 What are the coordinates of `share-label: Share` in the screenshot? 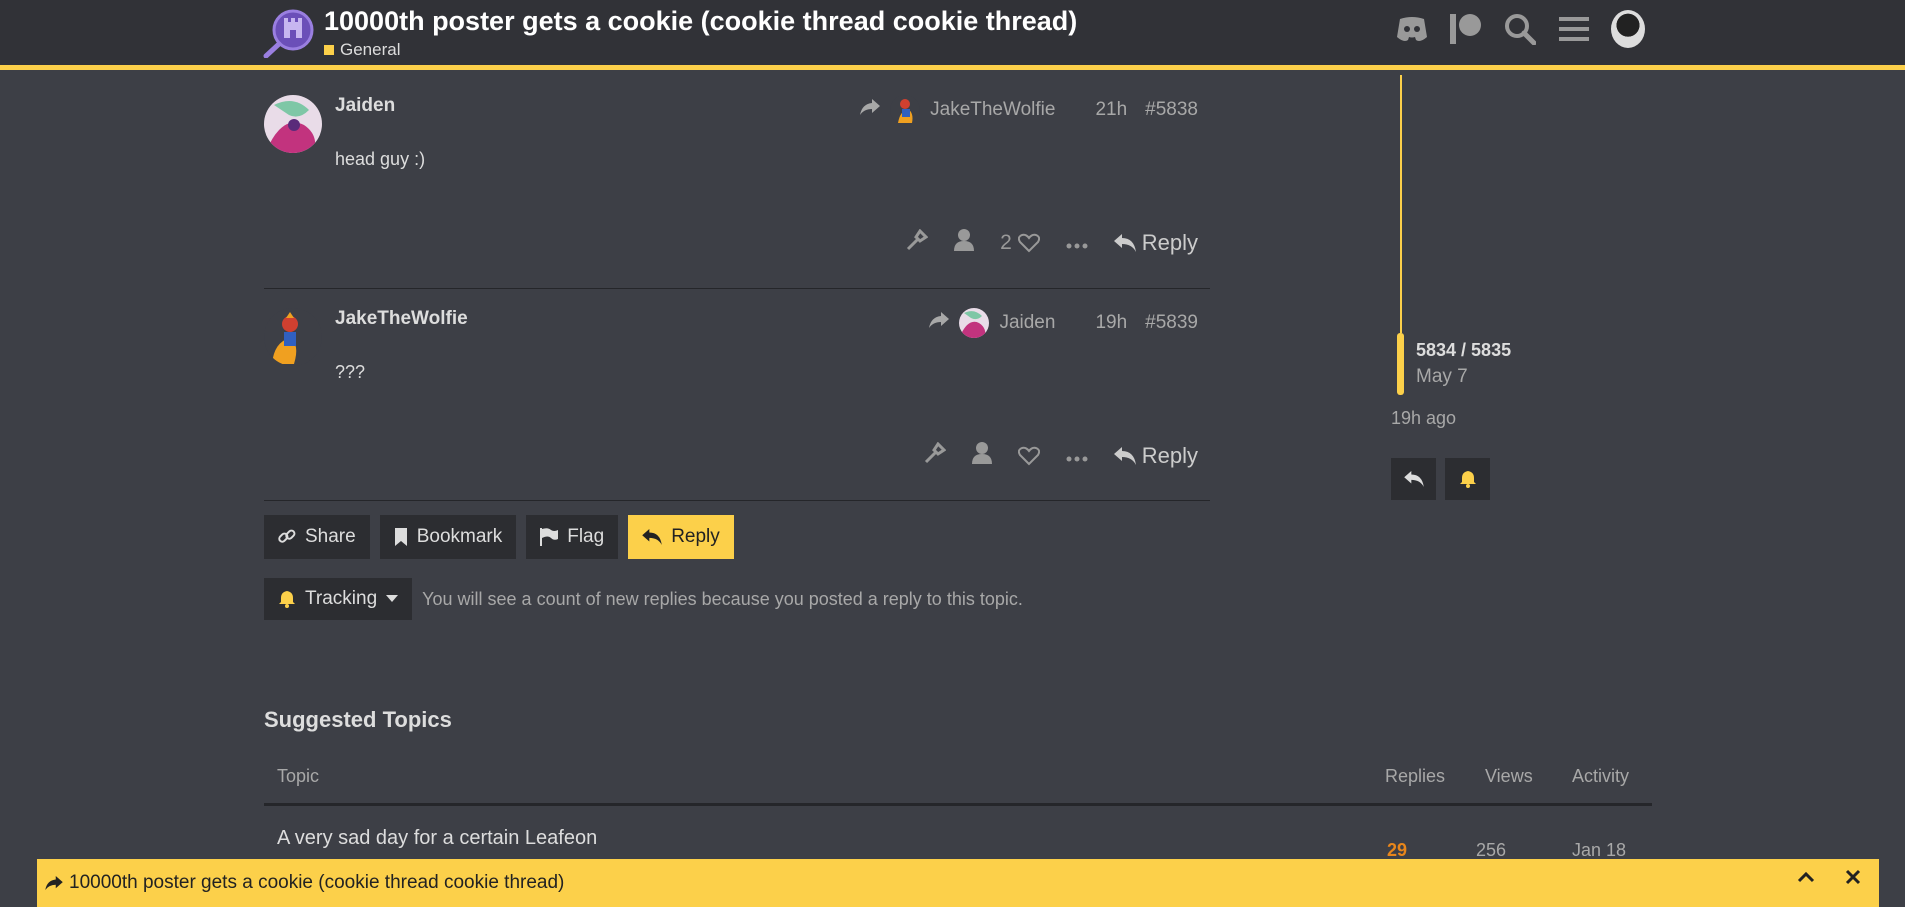 It's located at (330, 536).